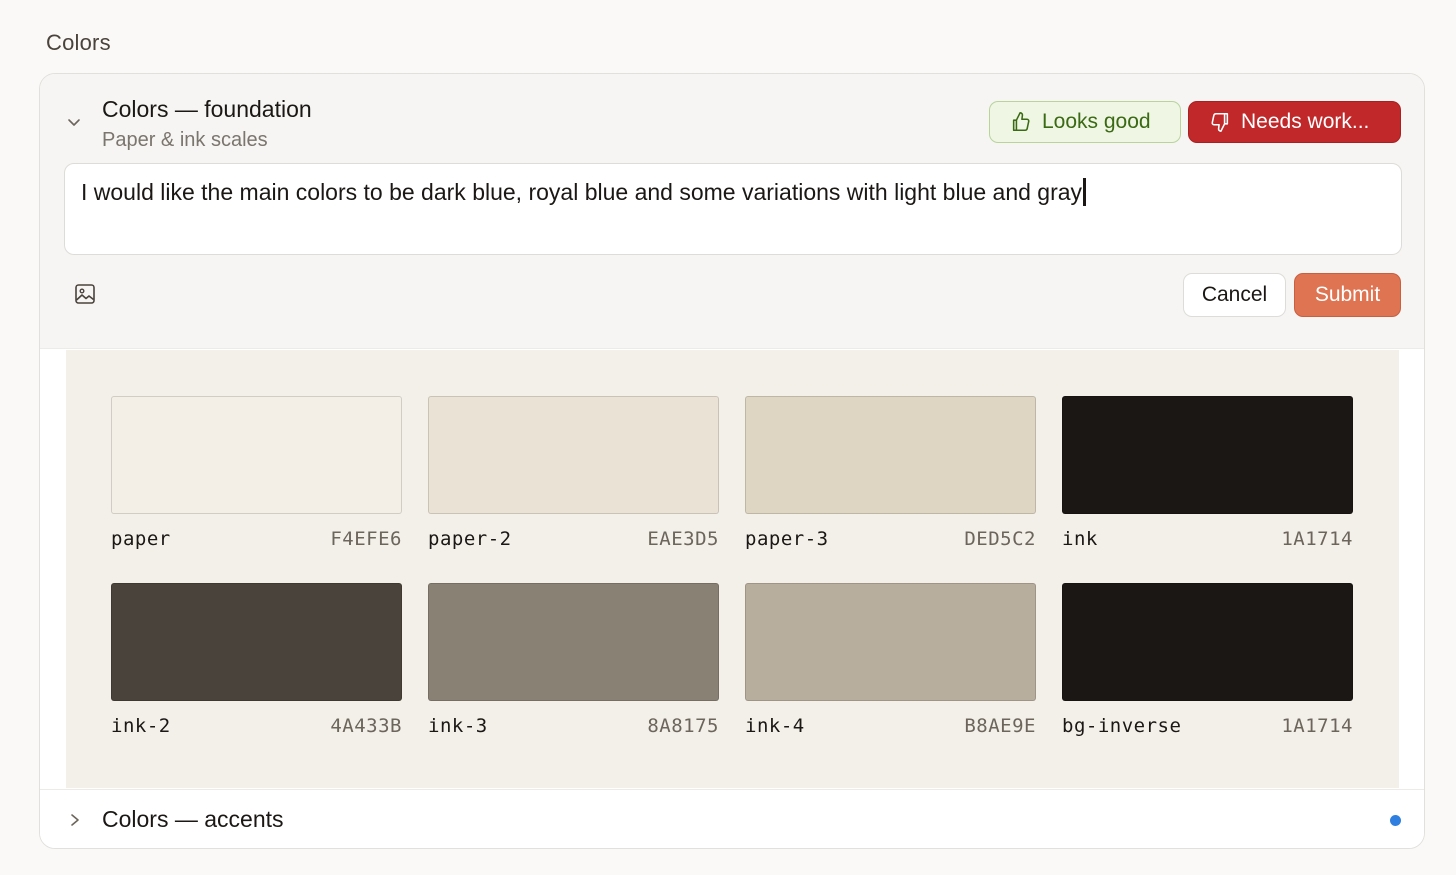 This screenshot has height=875, width=1456. What do you see at coordinates (775, 726) in the screenshot?
I see `swatch-name: ink-4` at bounding box center [775, 726].